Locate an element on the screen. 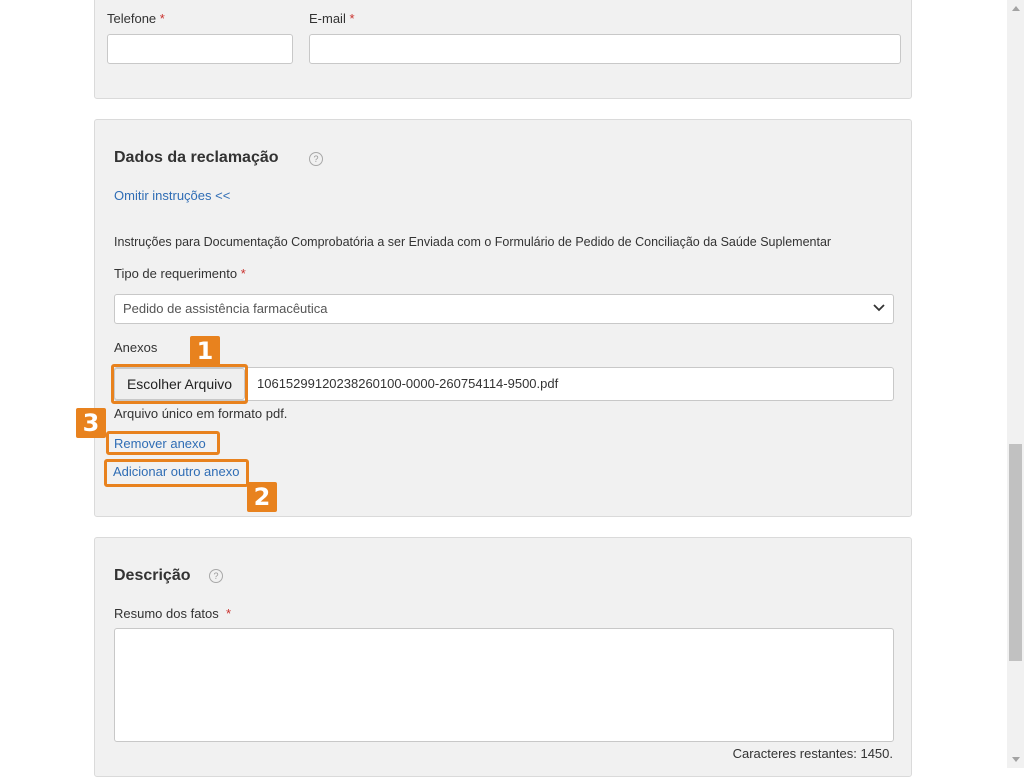  chars-remaining: Caracteres restantes: 1450. is located at coordinates (812, 753).